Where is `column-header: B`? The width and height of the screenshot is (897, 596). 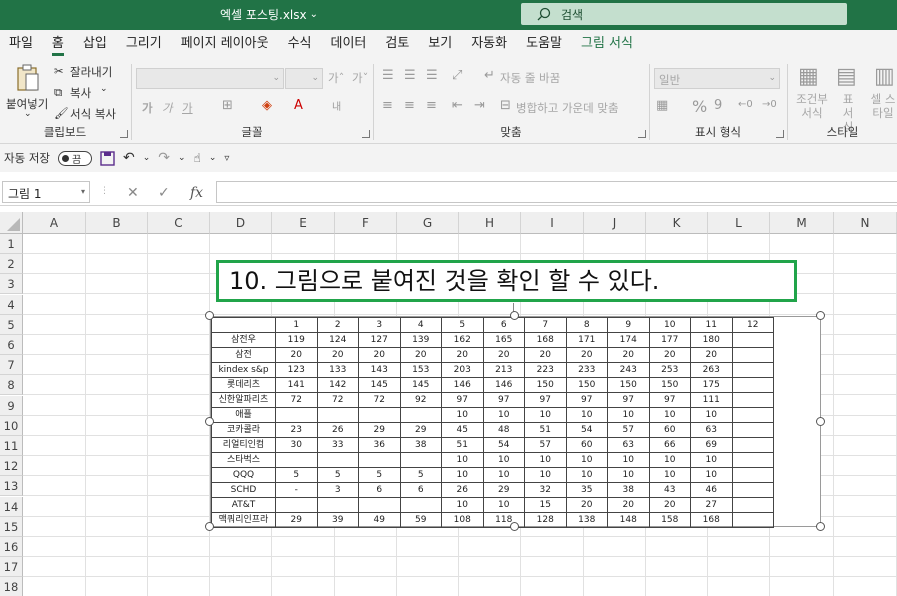 column-header: B is located at coordinates (117, 223).